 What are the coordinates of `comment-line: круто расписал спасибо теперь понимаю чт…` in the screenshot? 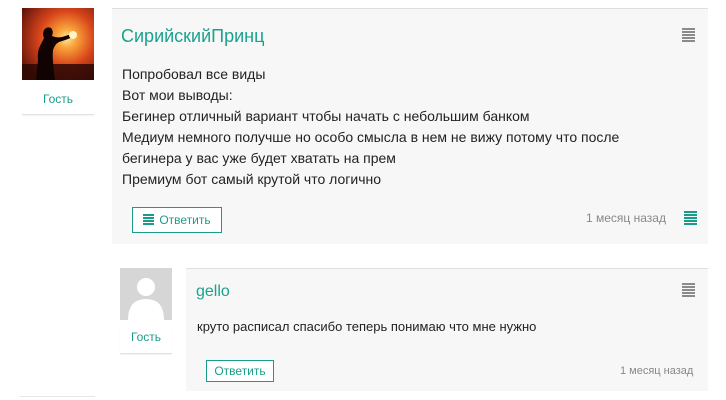 It's located at (367, 326).